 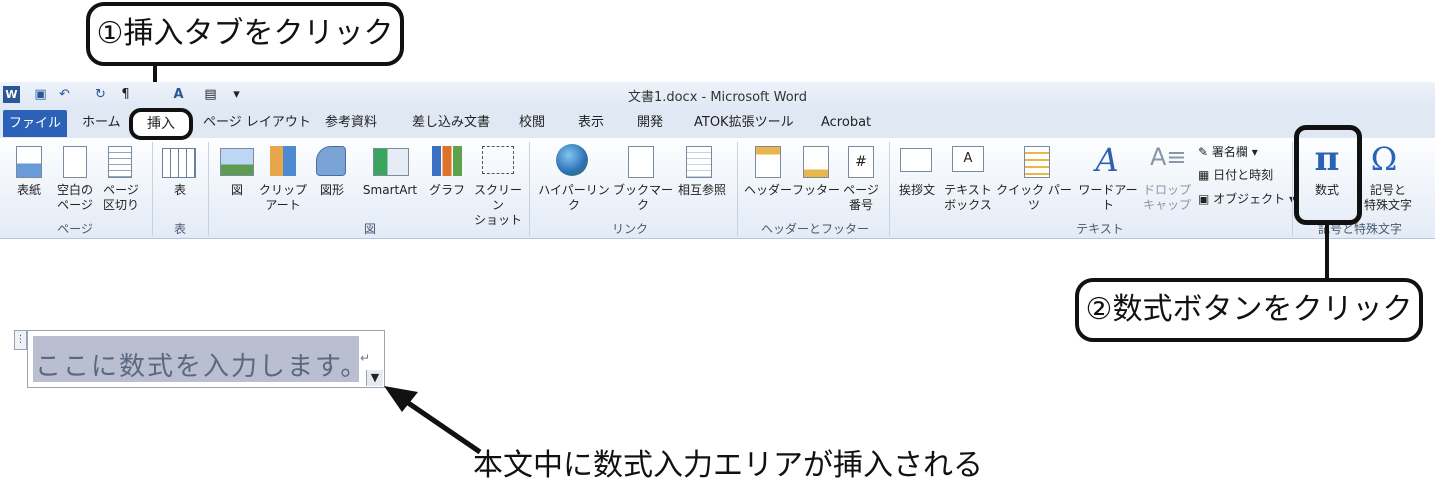 What do you see at coordinates (968, 198) in the screenshot?
I see `textbox-button: テキスト ボックス` at bounding box center [968, 198].